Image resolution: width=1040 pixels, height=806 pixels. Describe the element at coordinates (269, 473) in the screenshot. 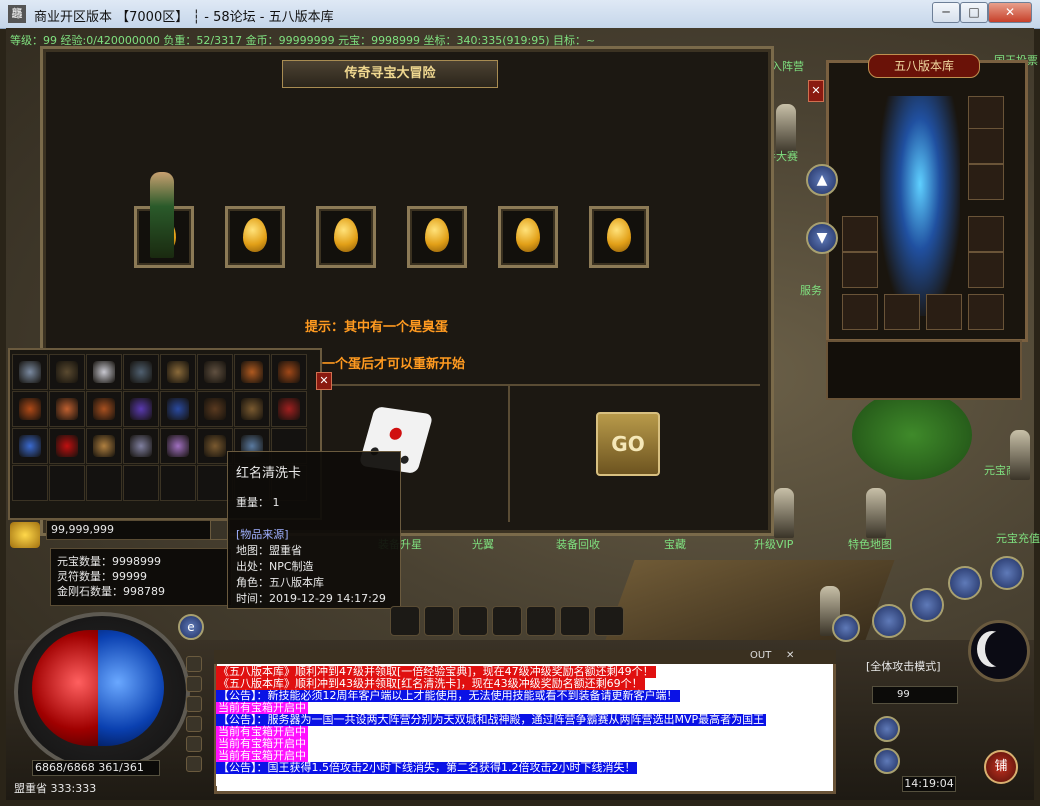

I see `tooltip-item-name: 红名清洗卡` at that location.